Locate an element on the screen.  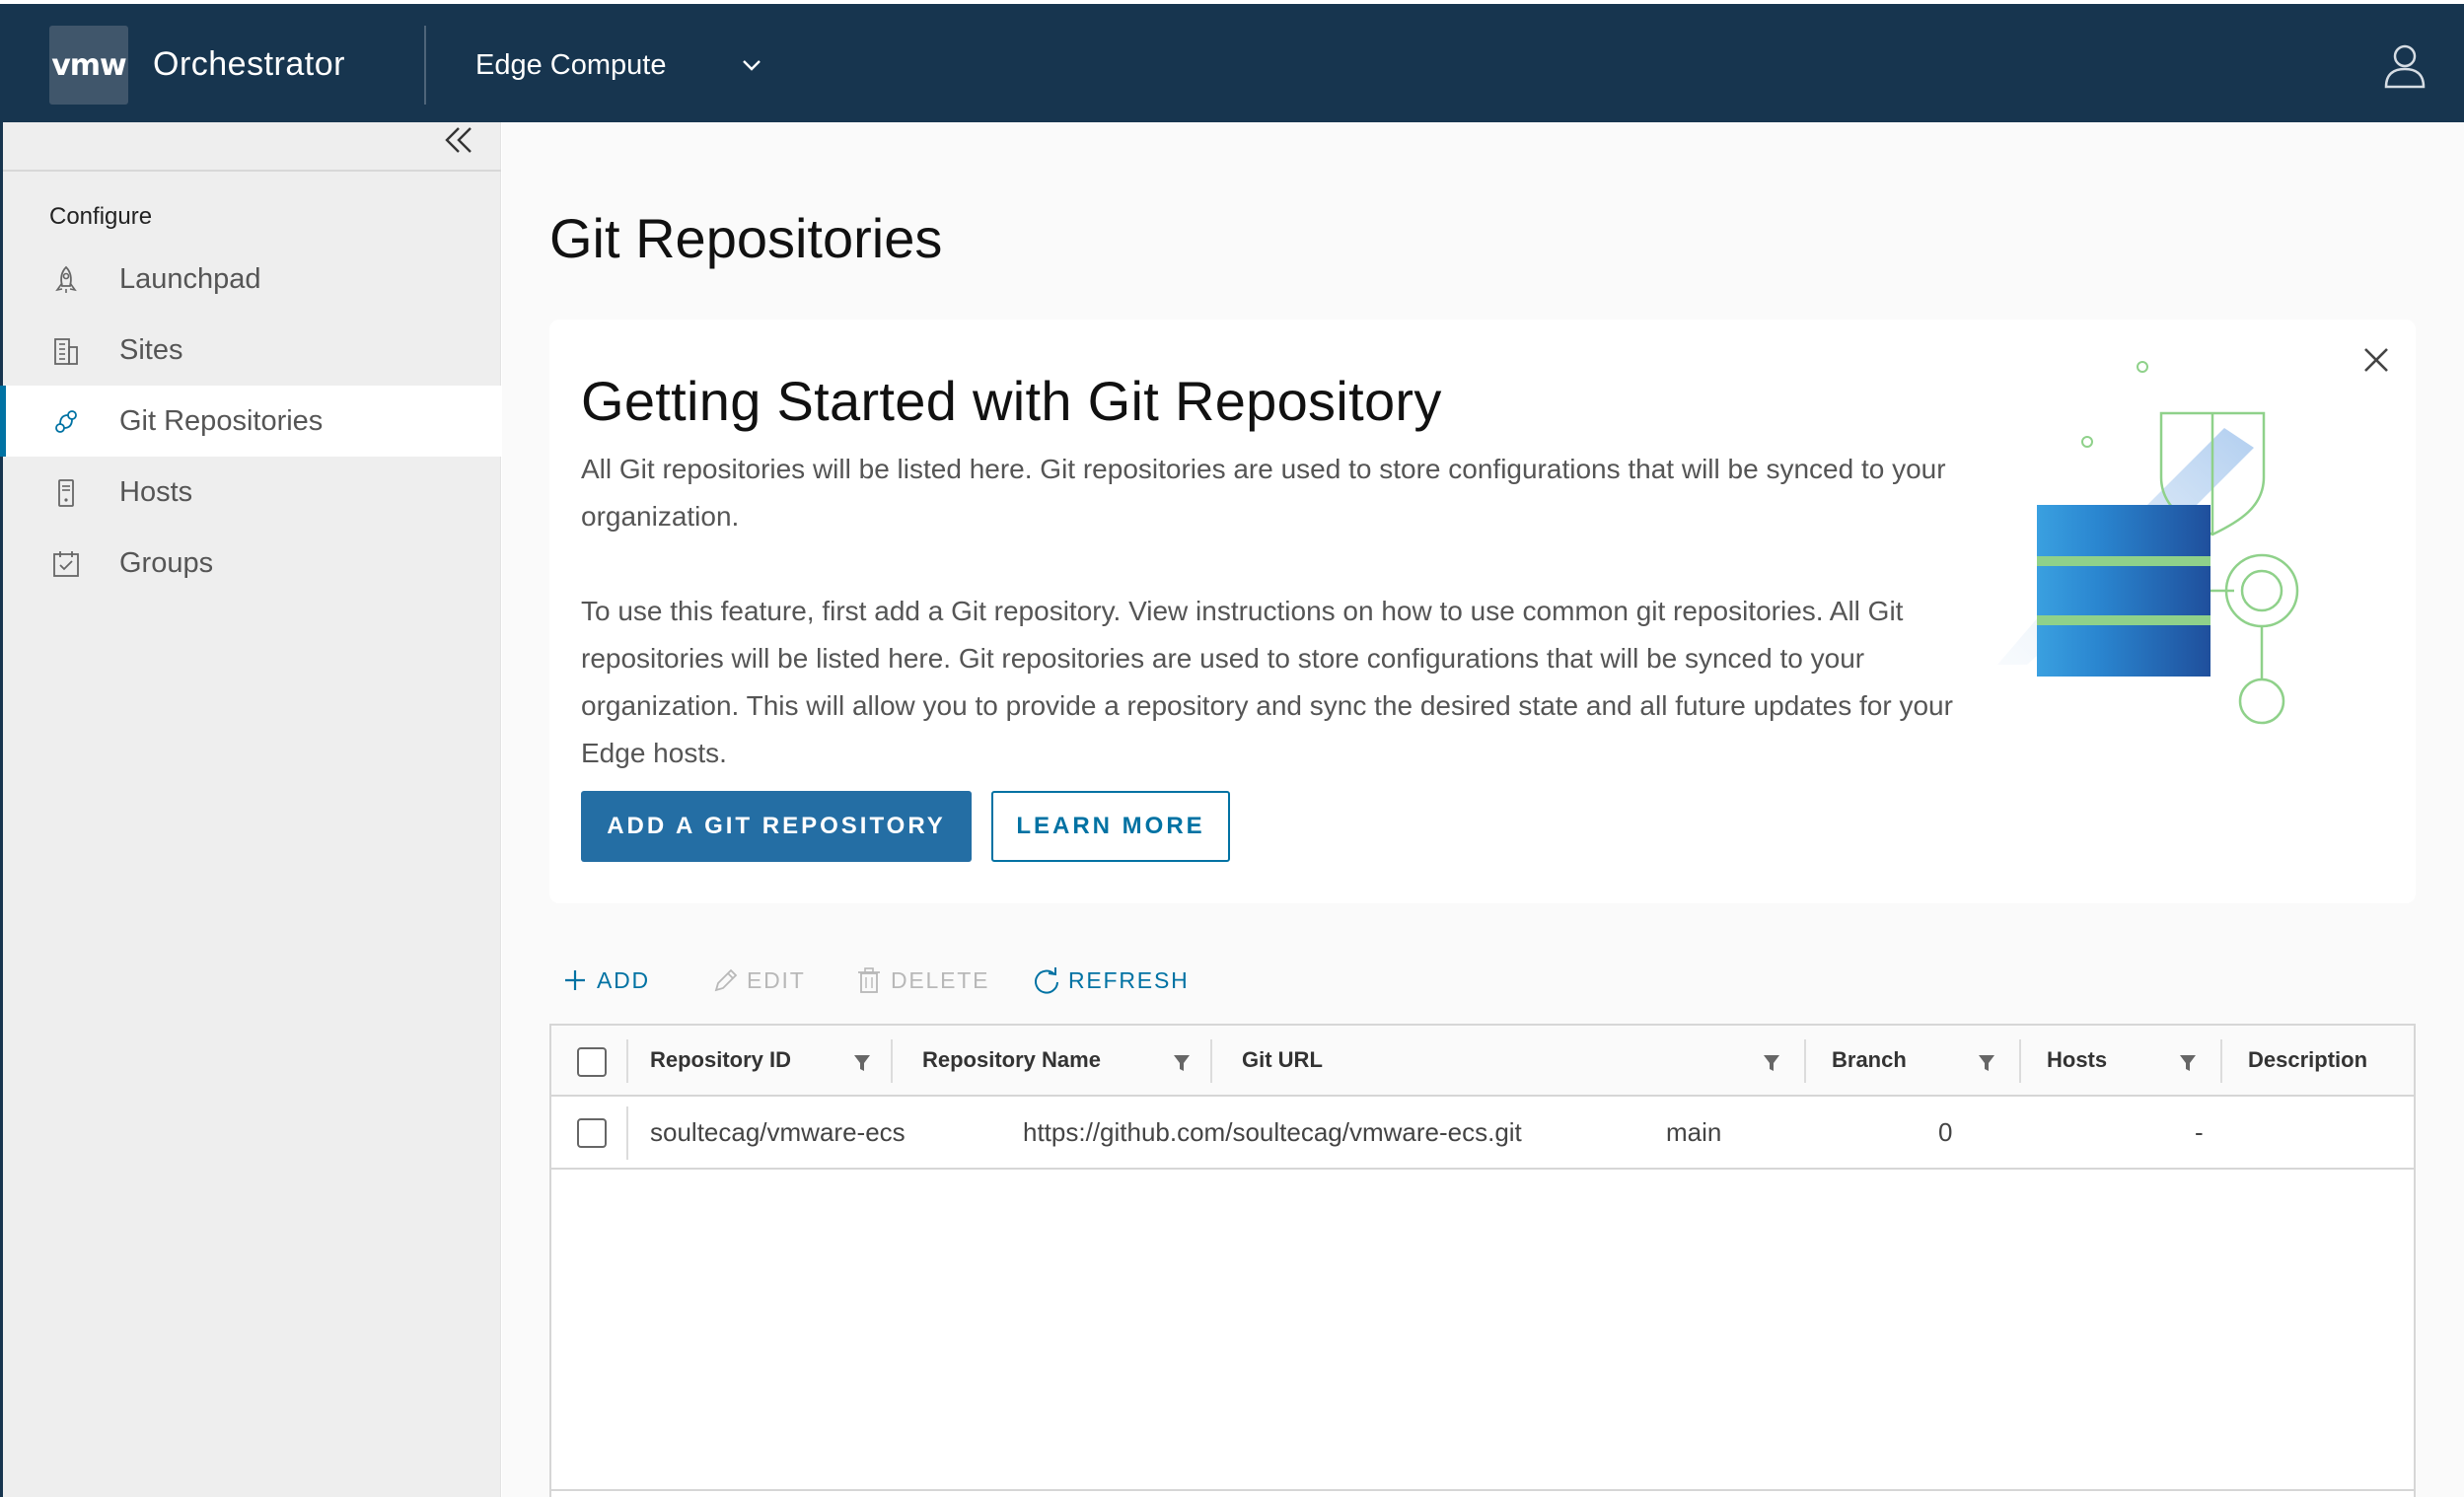
trash-icon is located at coordinates (869, 980).